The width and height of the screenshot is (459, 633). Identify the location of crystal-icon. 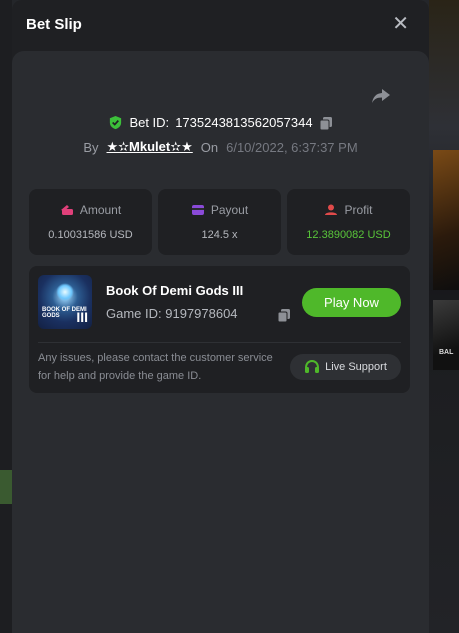
(65, 292).